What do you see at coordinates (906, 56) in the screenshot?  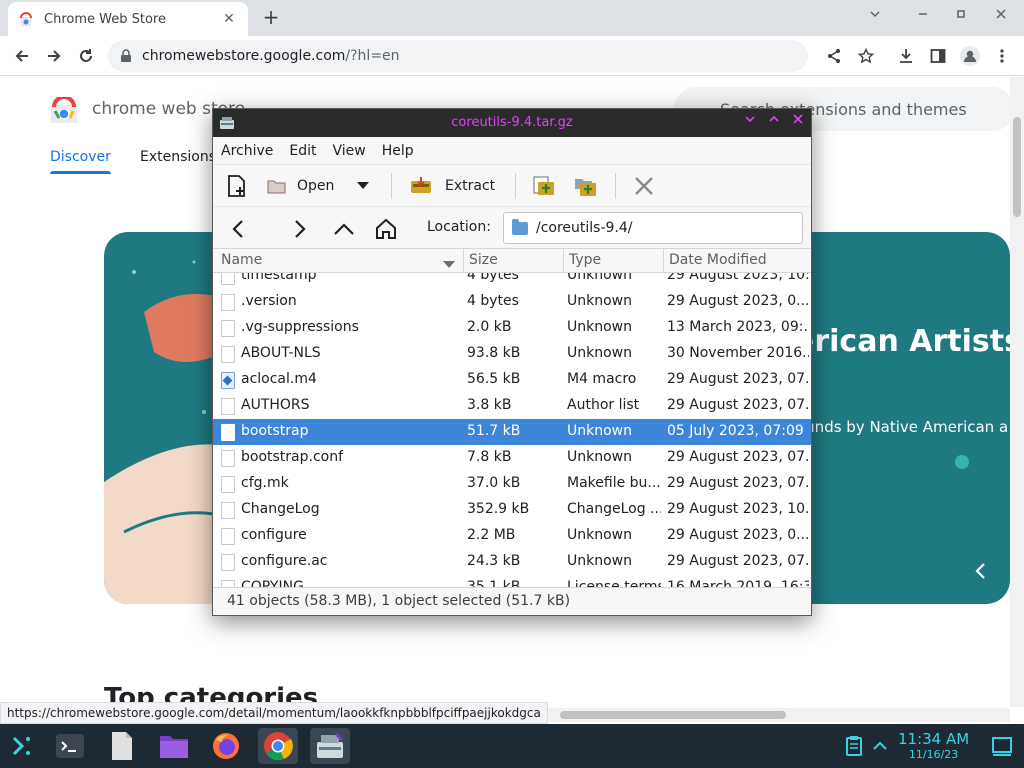 I see `download-icon` at bounding box center [906, 56].